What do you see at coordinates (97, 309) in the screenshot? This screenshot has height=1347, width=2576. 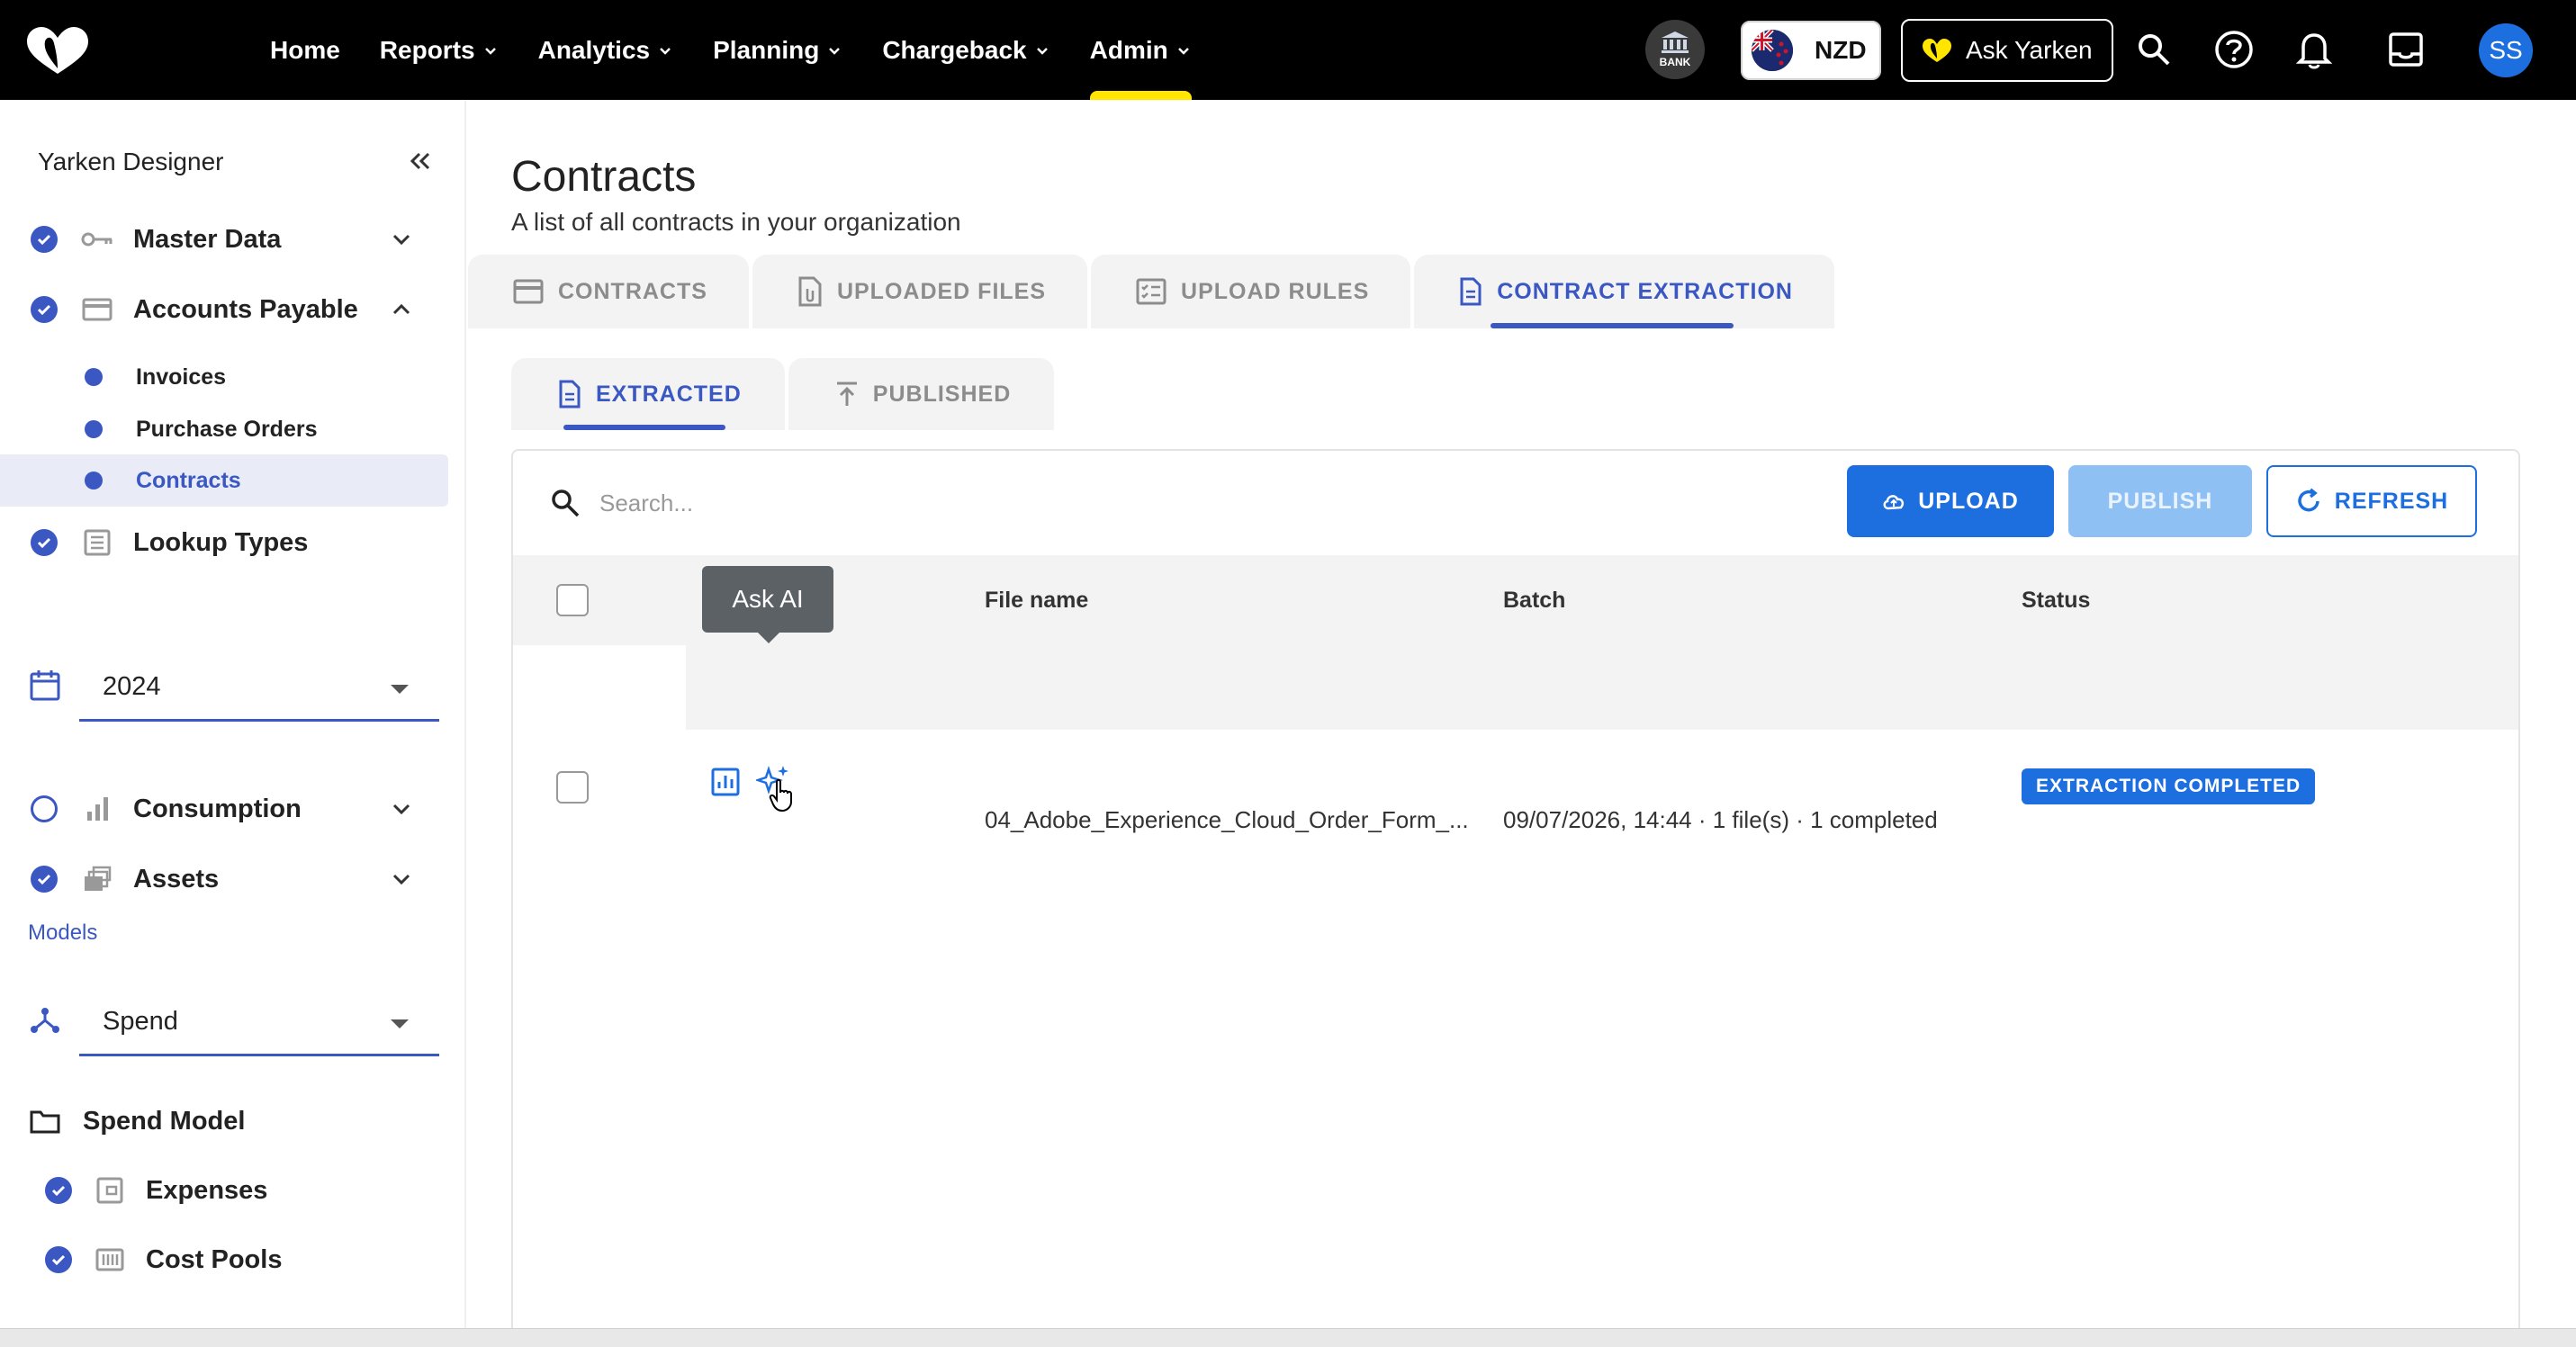 I see `credit-card-icon` at bounding box center [97, 309].